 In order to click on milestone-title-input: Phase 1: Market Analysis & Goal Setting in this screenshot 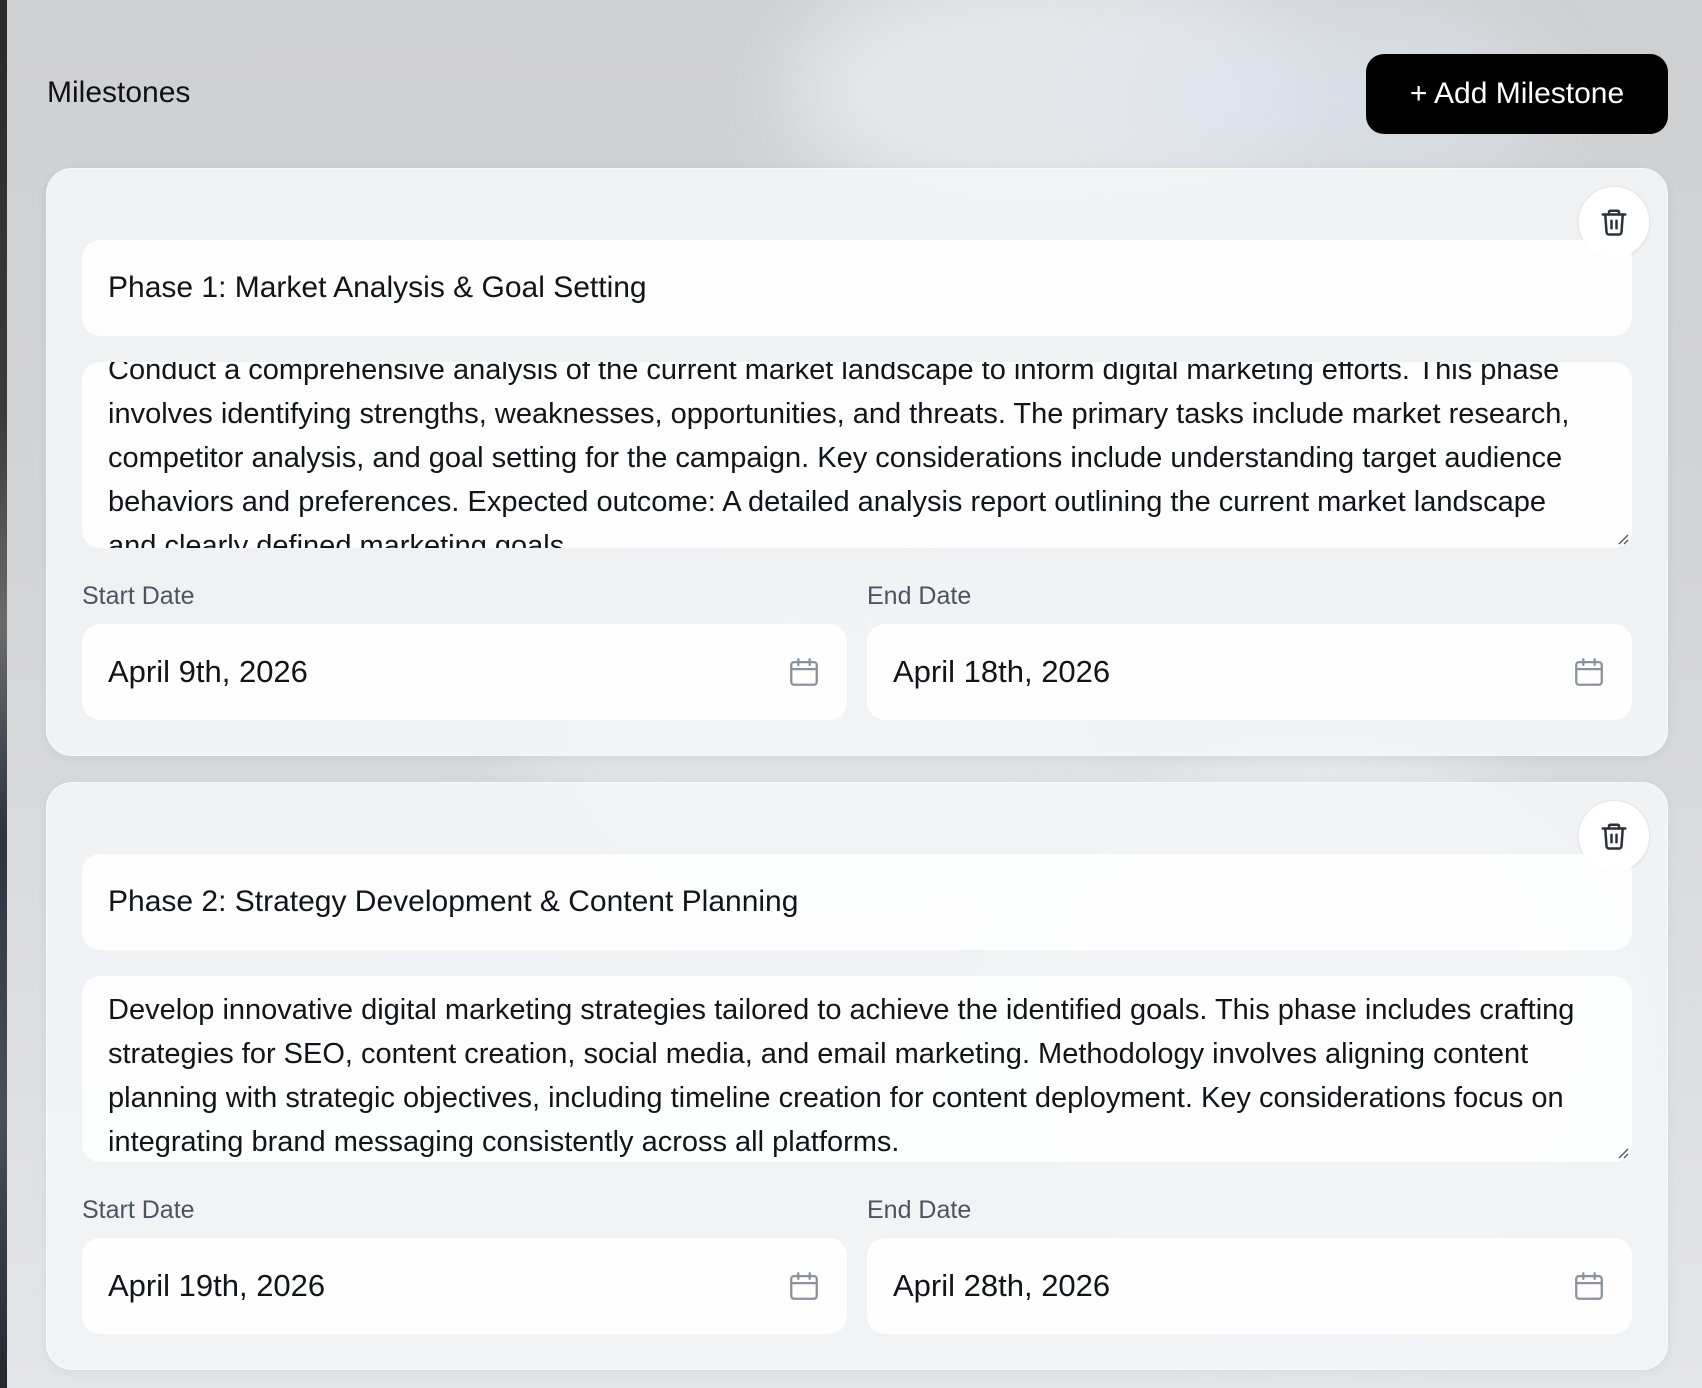, I will do `click(857, 288)`.